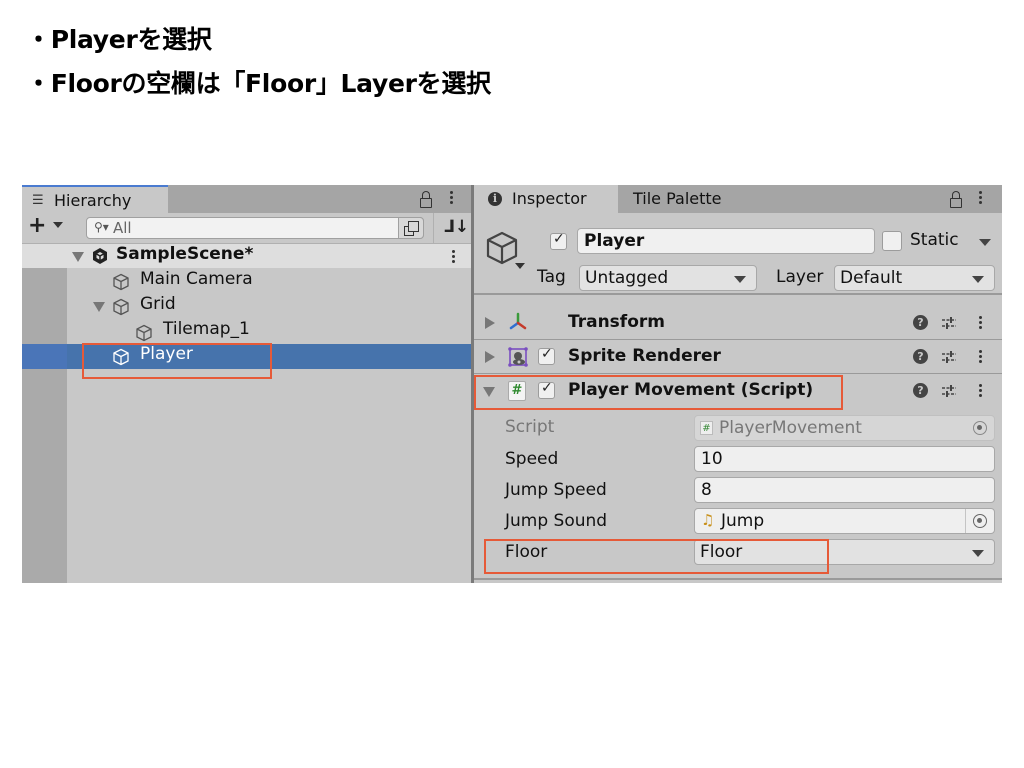  What do you see at coordinates (122, 228) in the screenshot?
I see `search-placeholder: All` at bounding box center [122, 228].